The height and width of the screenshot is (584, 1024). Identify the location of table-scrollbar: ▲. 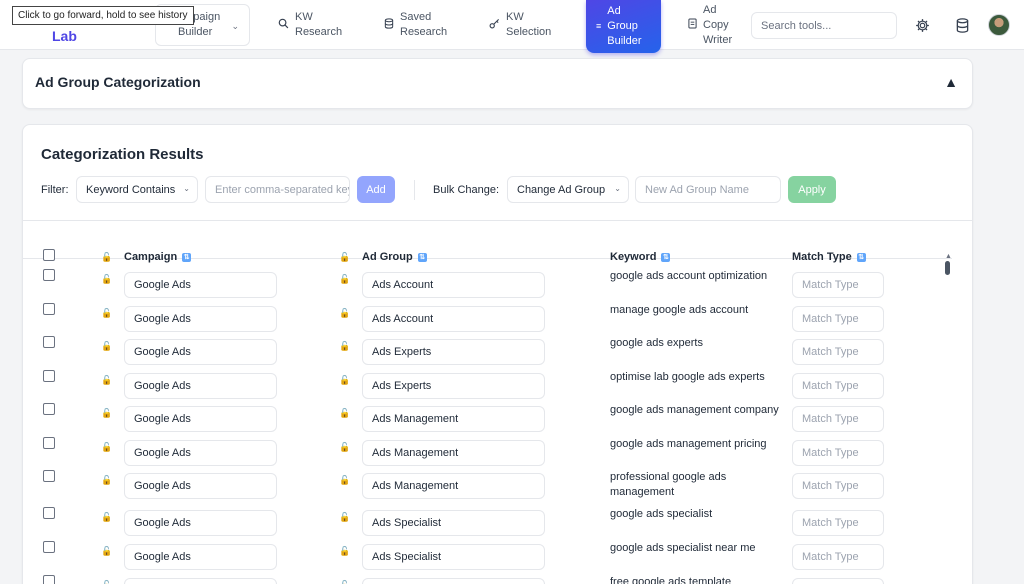
(948, 418).